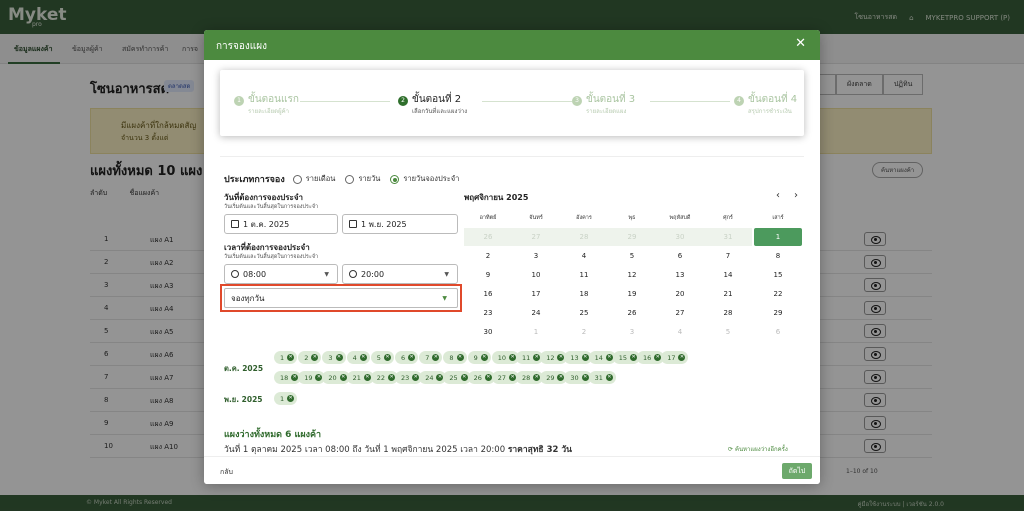 The image size is (1024, 511). What do you see at coordinates (382, 357) in the screenshot?
I see `date-chip: 5 ✕` at bounding box center [382, 357].